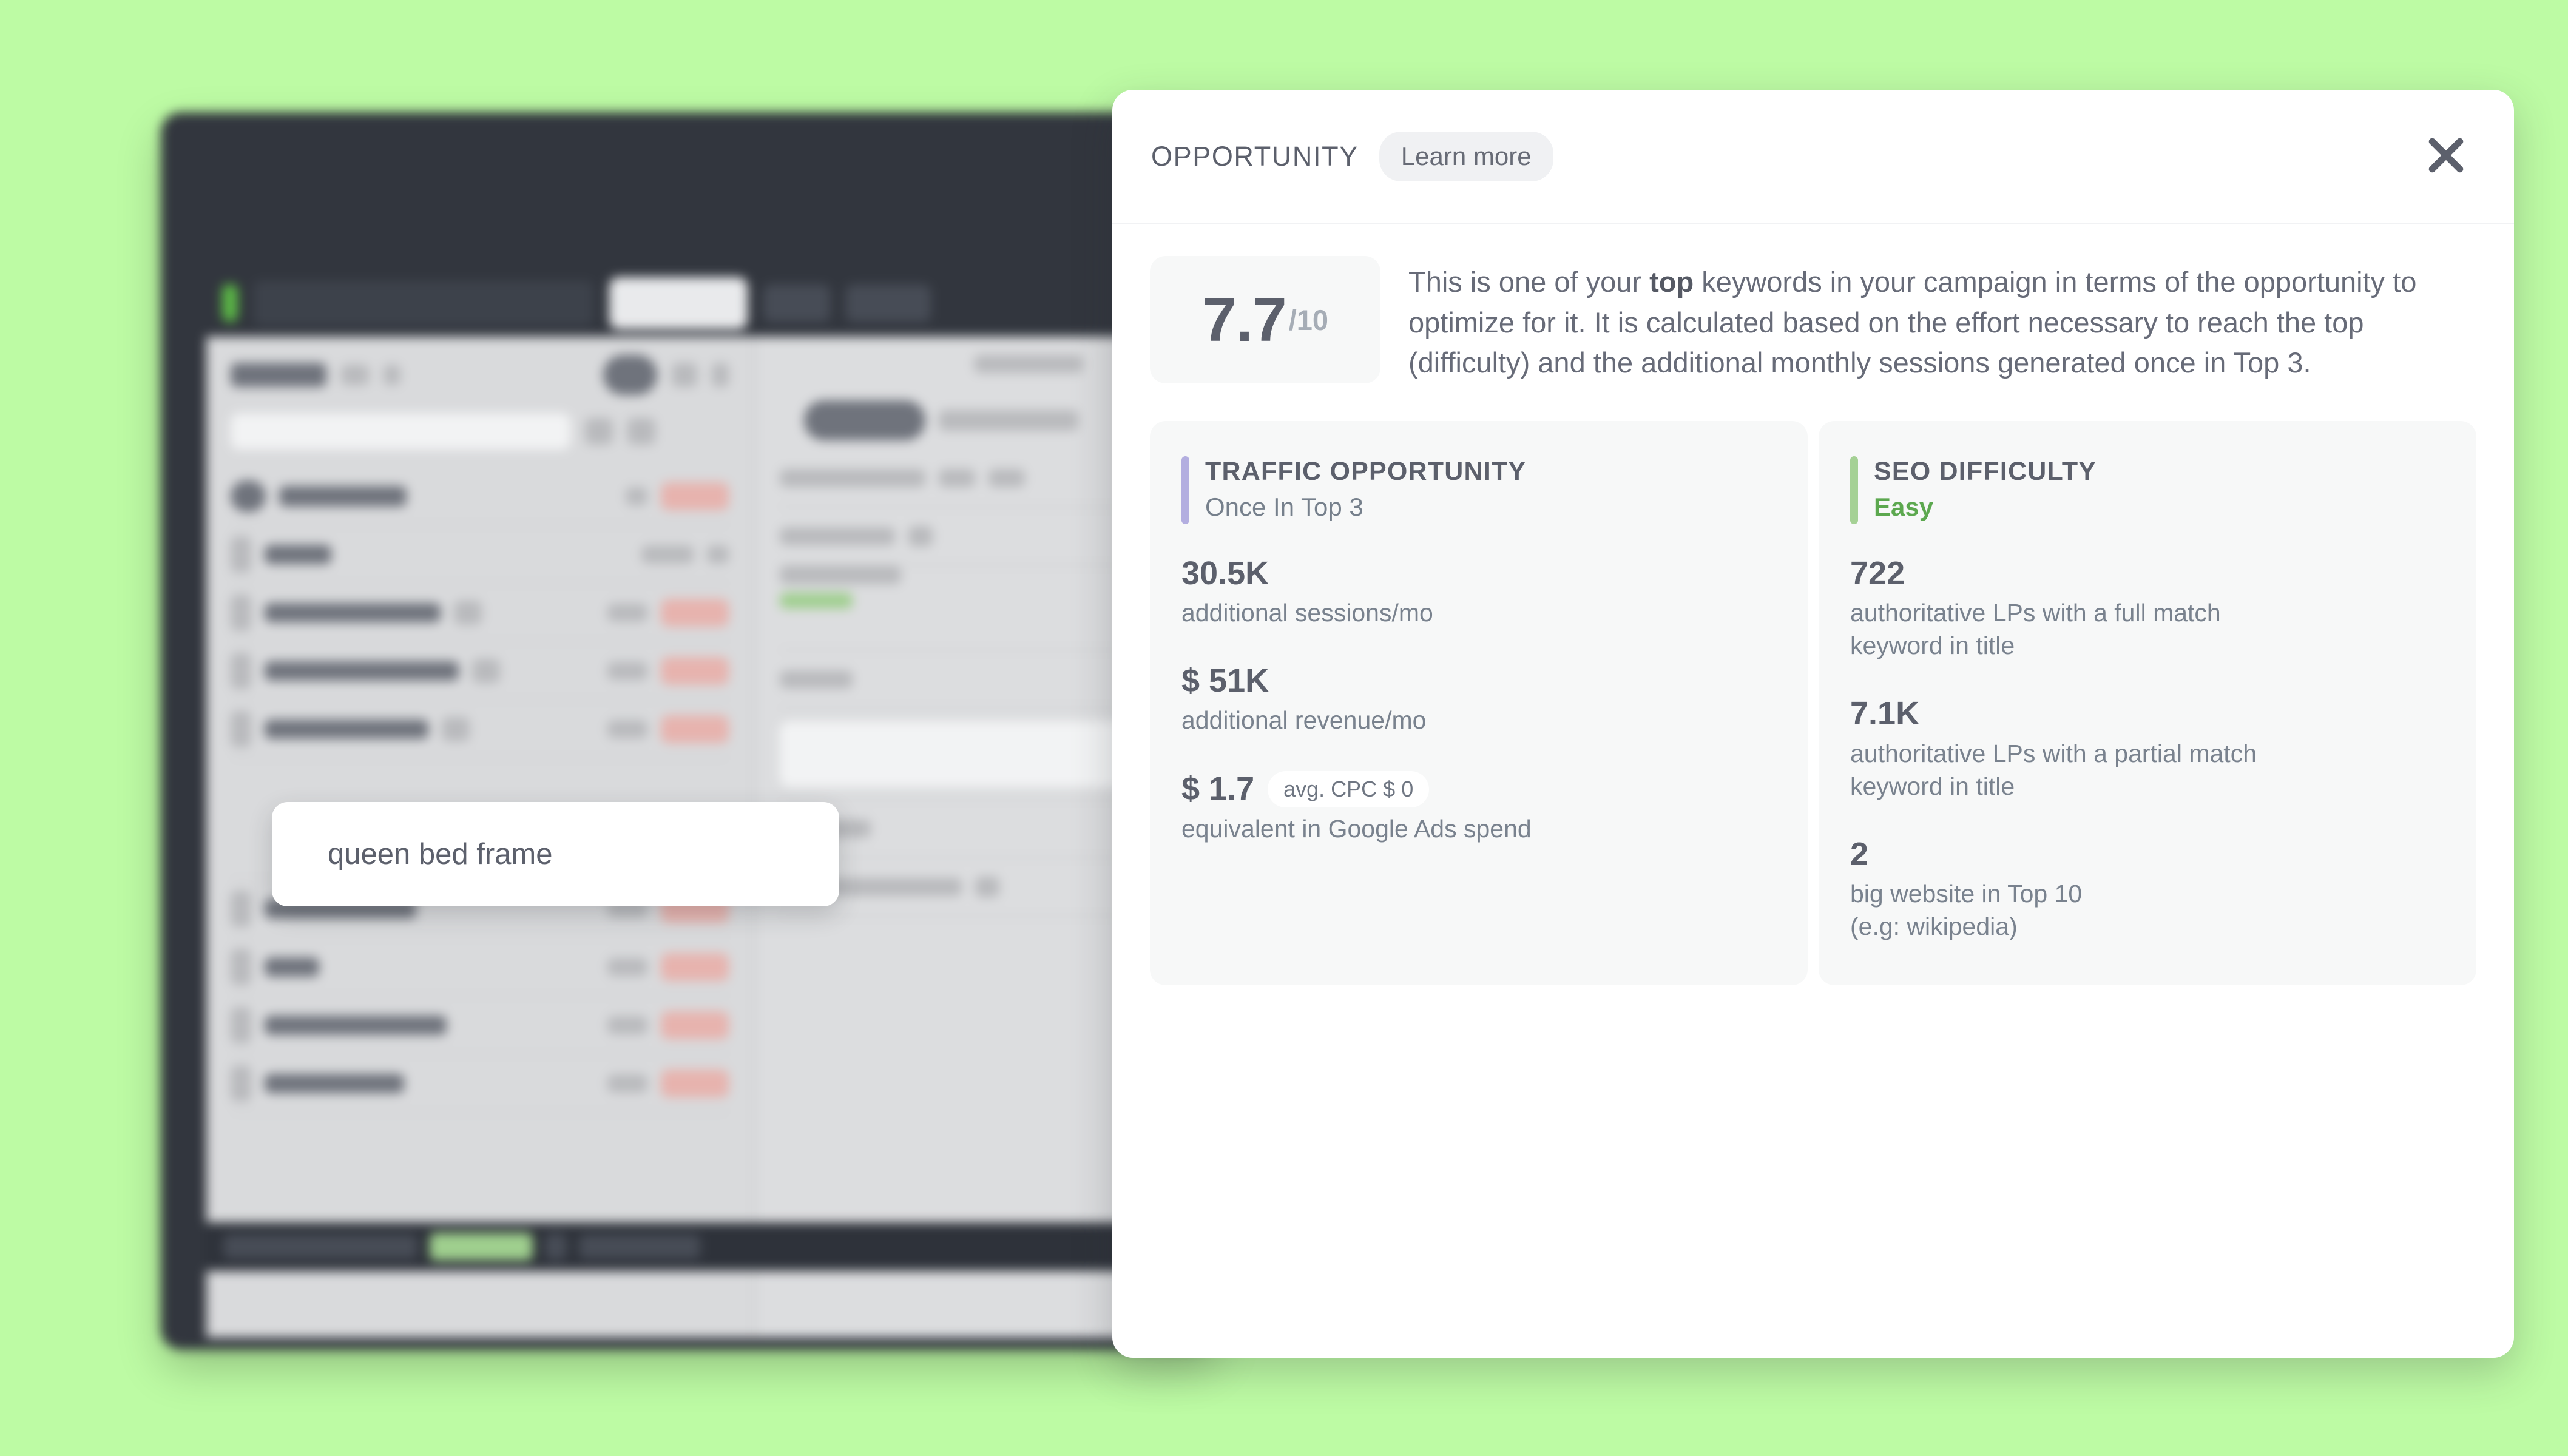  Describe the element at coordinates (1225, 680) in the screenshot. I see `metric-value: $ 51K` at that location.